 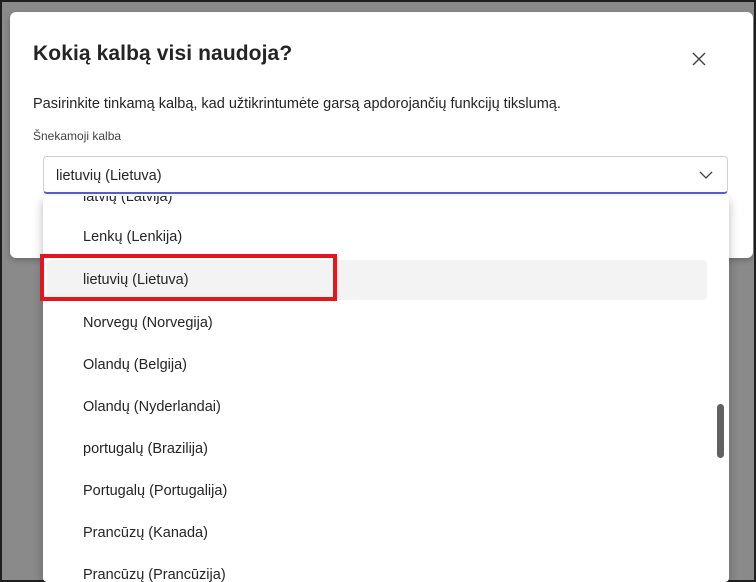 What do you see at coordinates (375, 449) in the screenshot?
I see `option-portugalu-brazilija: portugalų (Brazilija)` at bounding box center [375, 449].